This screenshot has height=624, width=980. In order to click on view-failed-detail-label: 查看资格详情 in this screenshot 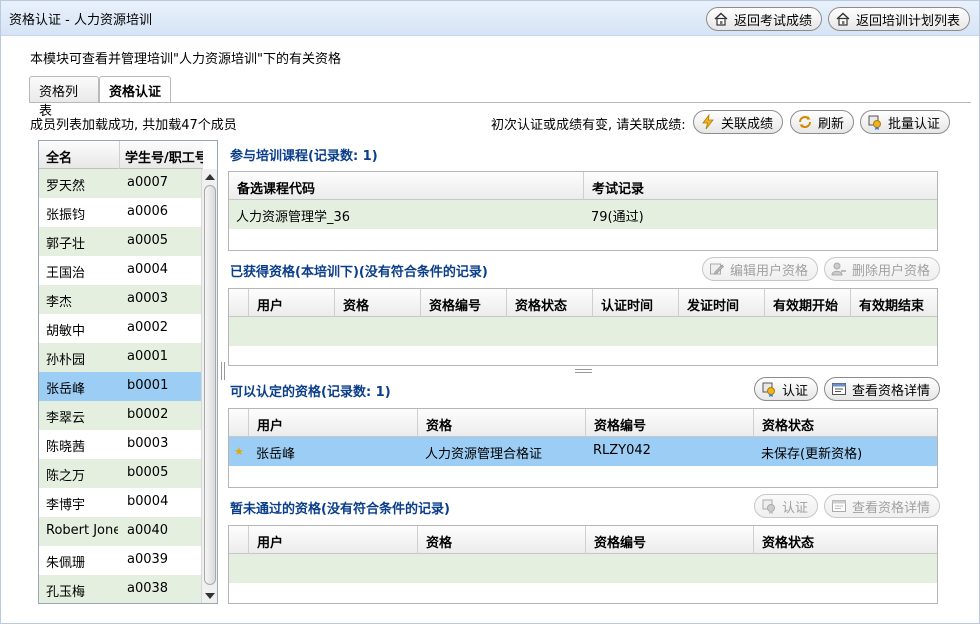, I will do `click(891, 508)`.